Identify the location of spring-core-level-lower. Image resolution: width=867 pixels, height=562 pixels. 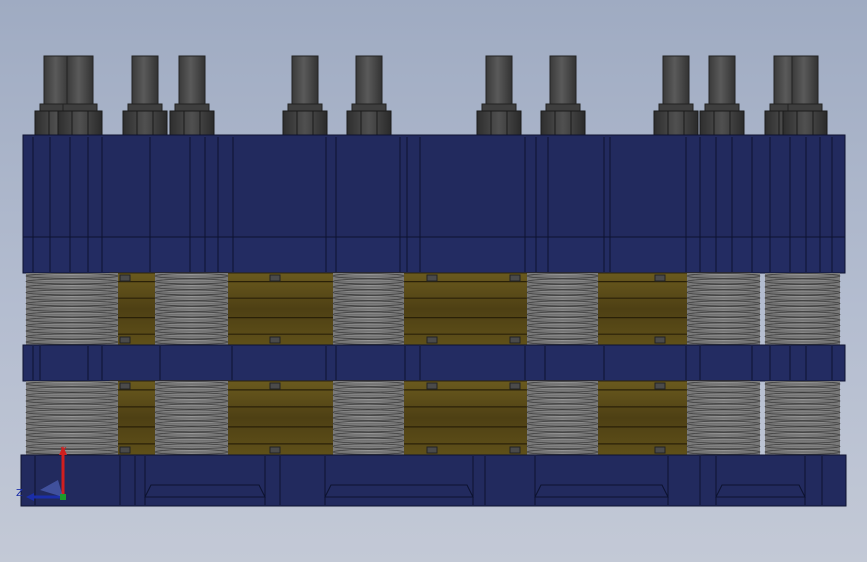
(433, 418).